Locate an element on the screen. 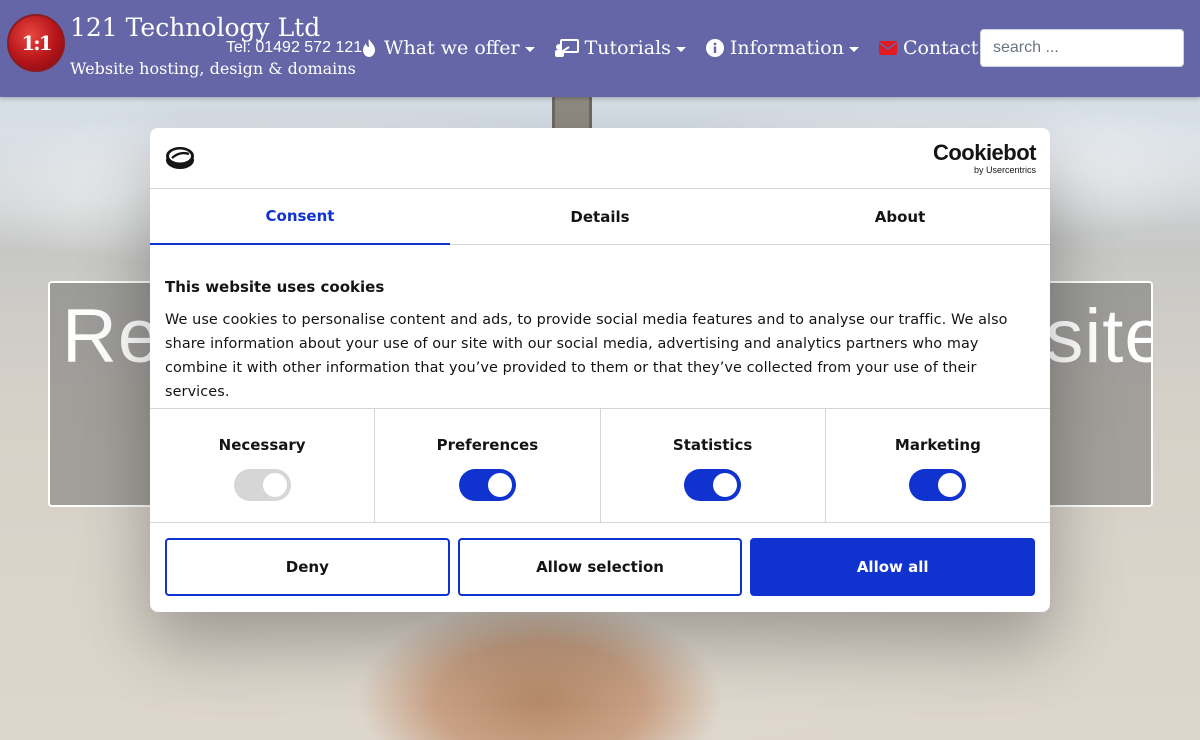 Image resolution: width=1200 pixels, height=740 pixels. cookiebot-brand: Cookiebot is located at coordinates (984, 152).